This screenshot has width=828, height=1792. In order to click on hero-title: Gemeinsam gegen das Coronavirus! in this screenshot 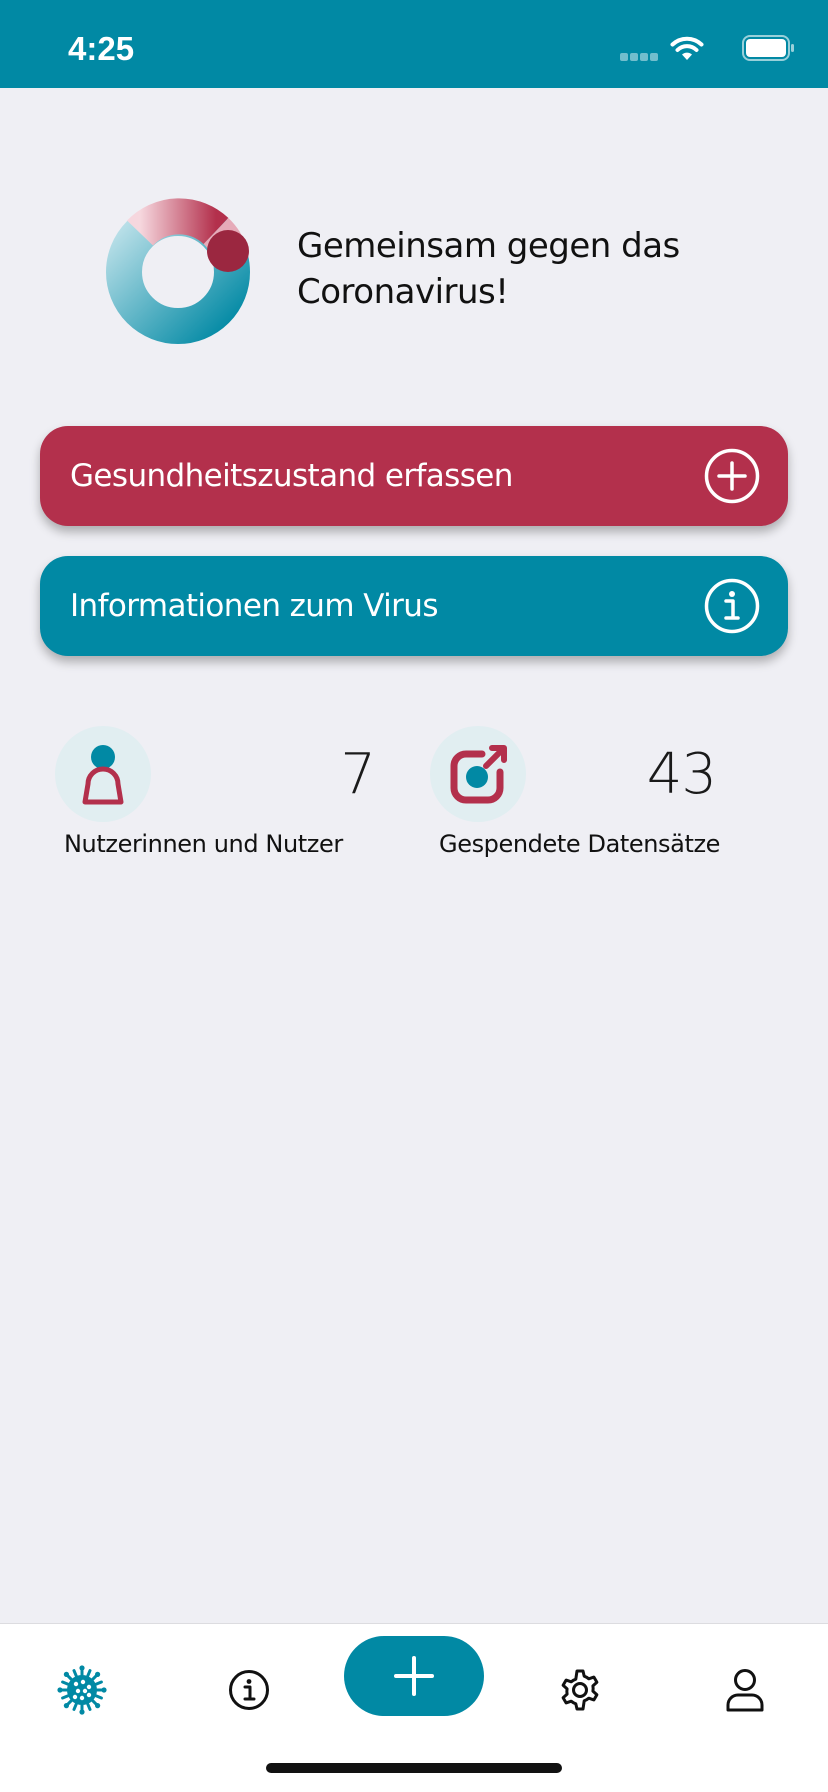, I will do `click(488, 269)`.